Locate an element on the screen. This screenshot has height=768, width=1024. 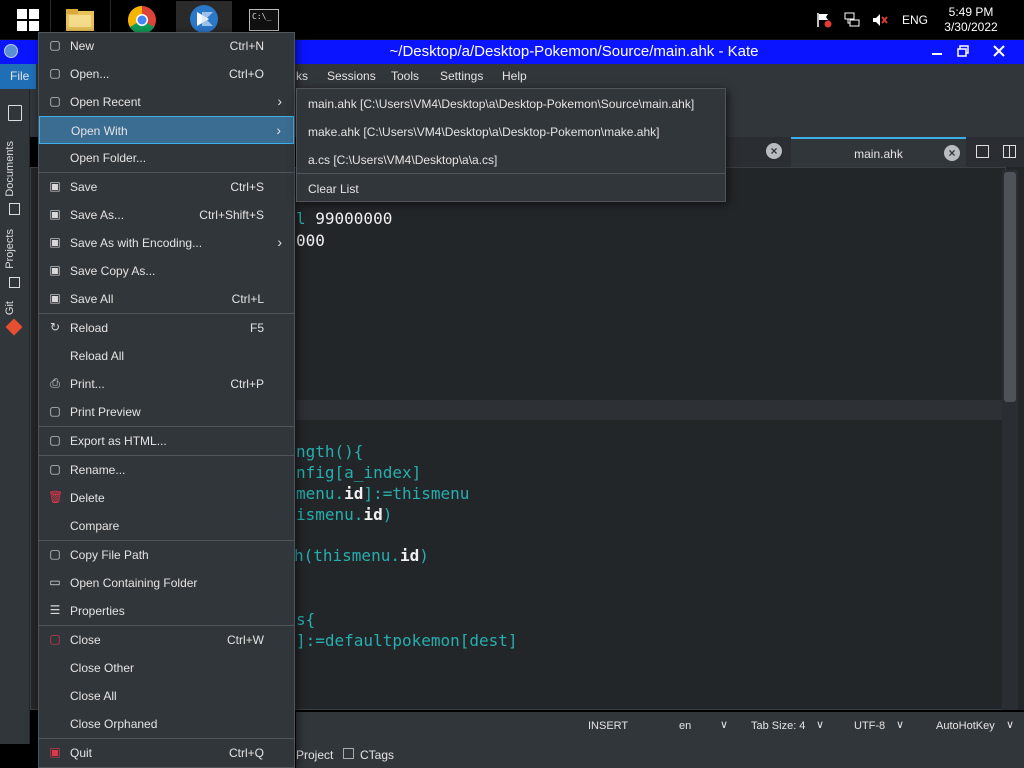
save-as-encoding-icon: ▣ is located at coordinates (55, 242).